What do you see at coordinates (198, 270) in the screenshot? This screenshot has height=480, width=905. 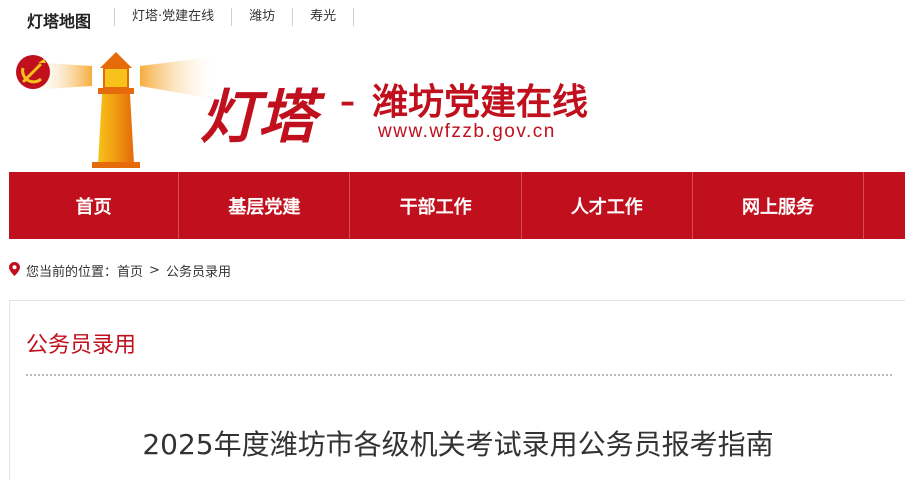 I see `breadcrumb-current: 公务员录用` at bounding box center [198, 270].